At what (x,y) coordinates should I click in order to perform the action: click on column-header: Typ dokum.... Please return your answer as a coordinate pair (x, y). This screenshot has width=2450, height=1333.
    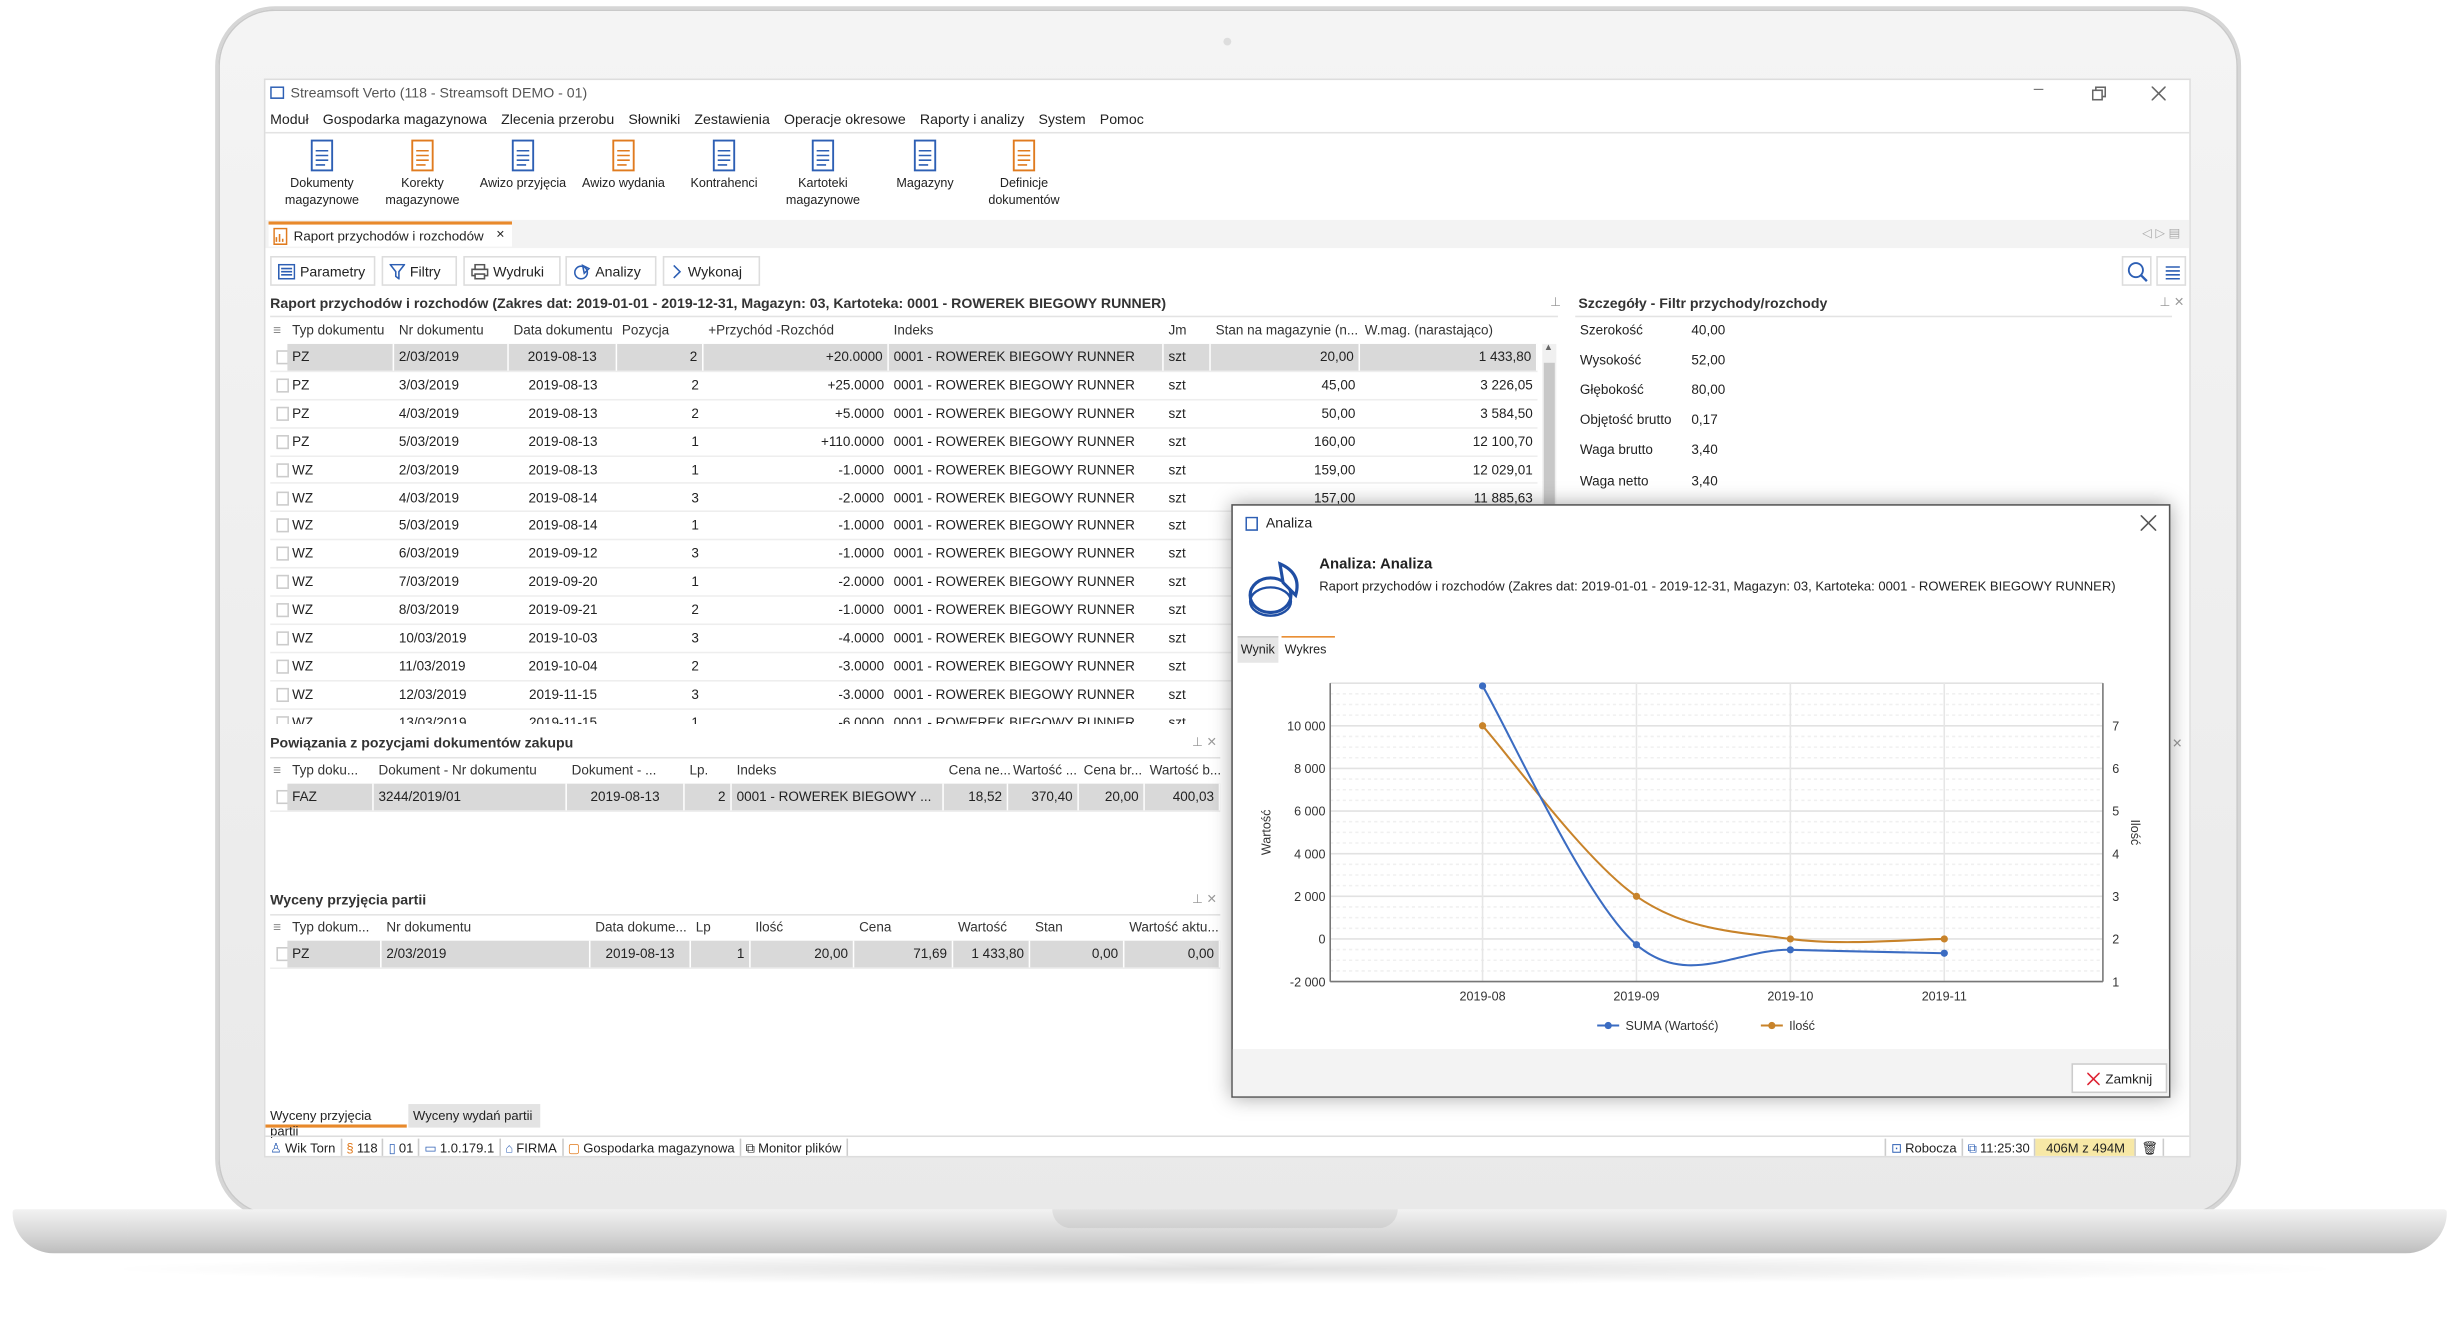
    Looking at the image, I should click on (330, 927).